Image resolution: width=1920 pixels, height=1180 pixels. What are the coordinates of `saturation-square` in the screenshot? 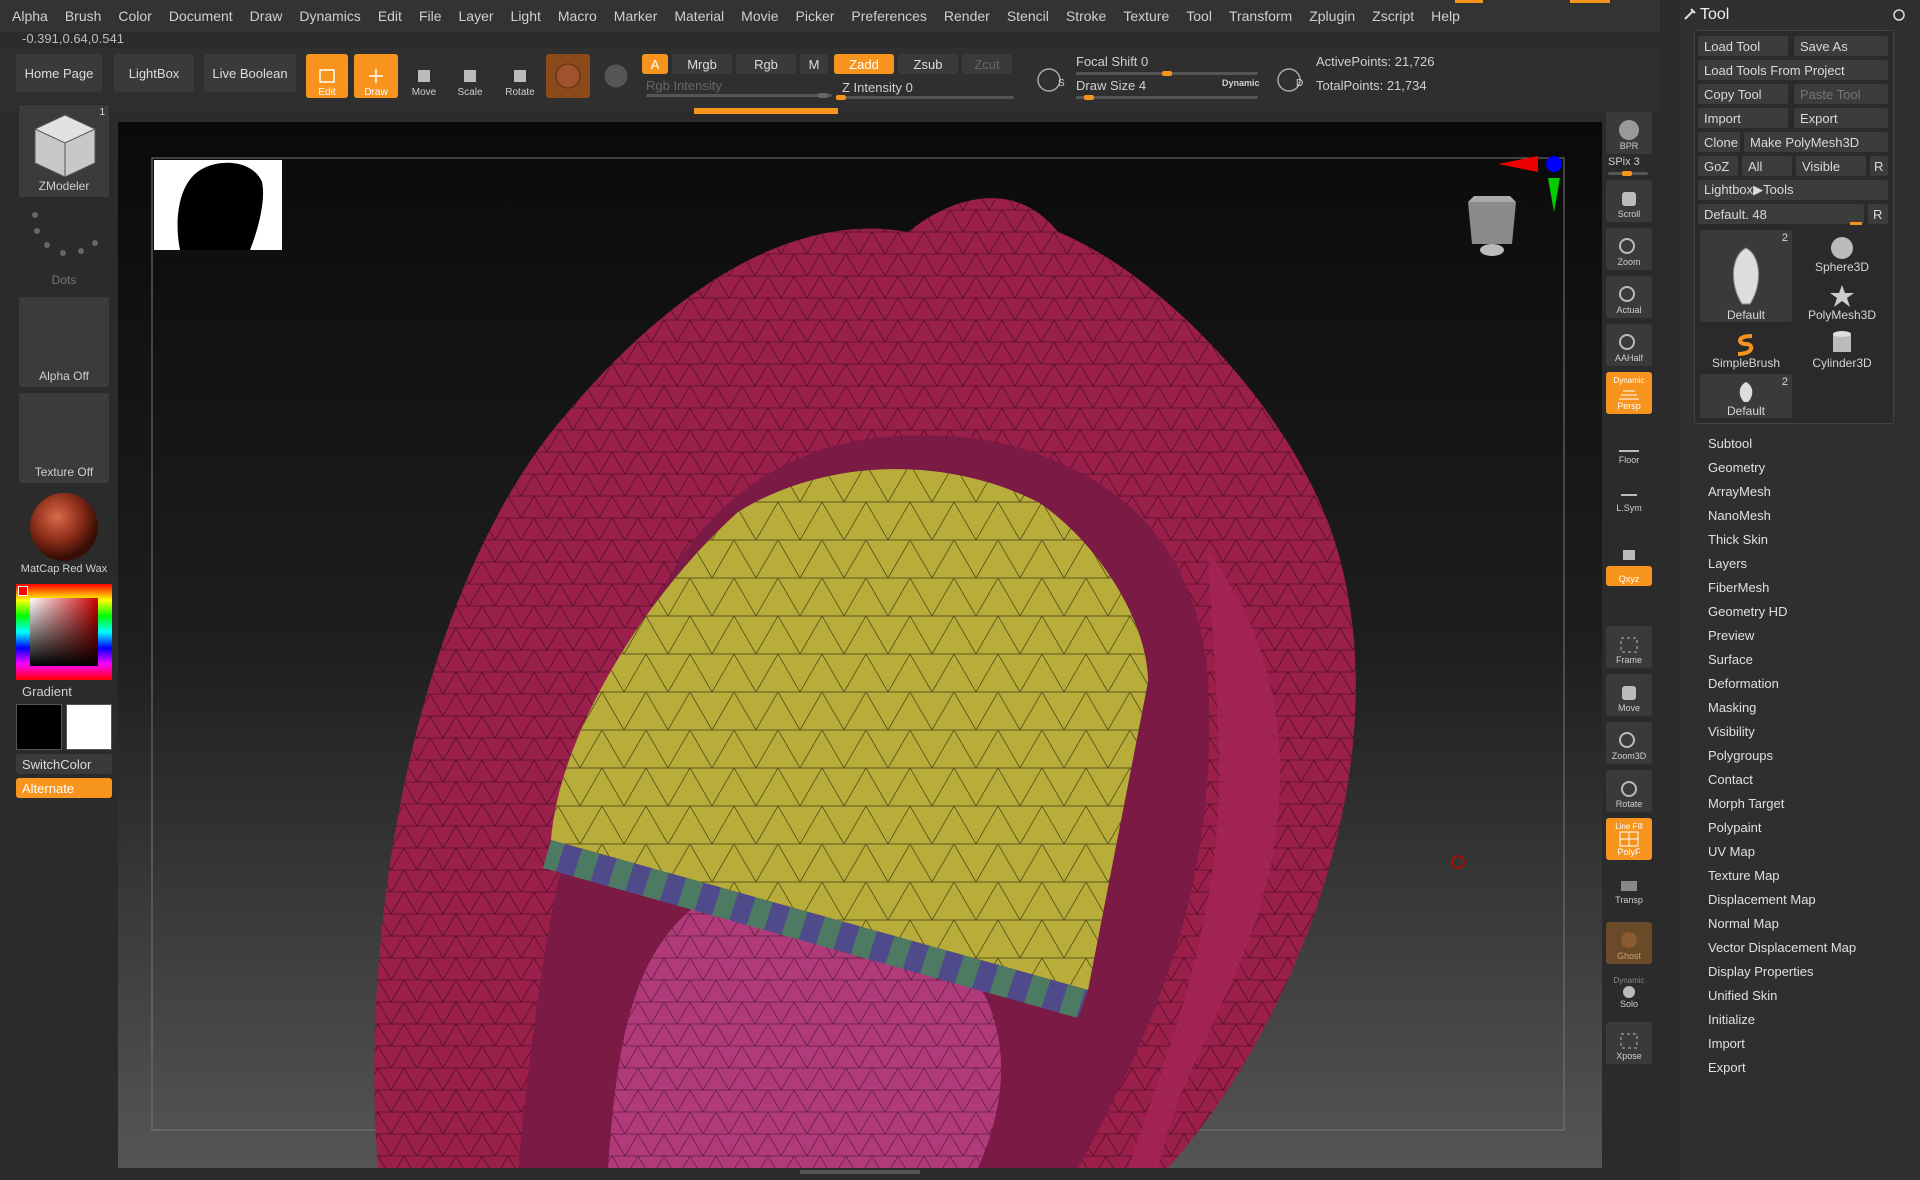 It's located at (64, 632).